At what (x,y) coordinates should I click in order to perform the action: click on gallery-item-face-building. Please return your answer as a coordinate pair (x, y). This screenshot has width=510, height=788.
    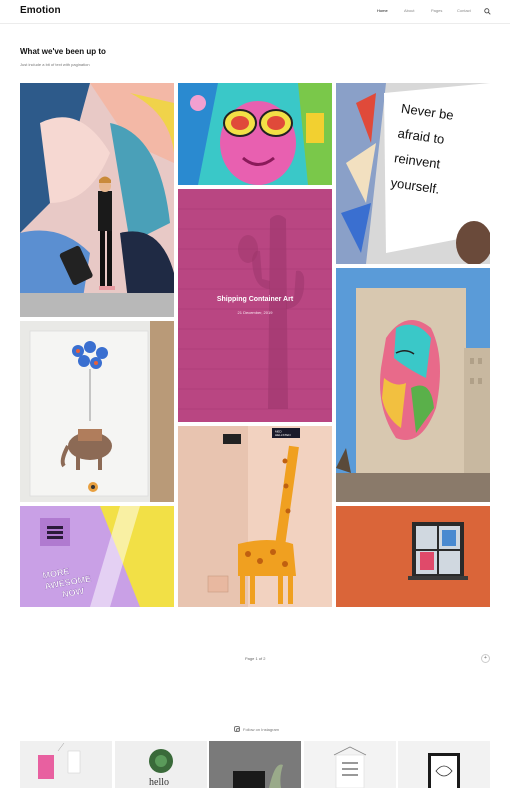
    Looking at the image, I should click on (413, 385).